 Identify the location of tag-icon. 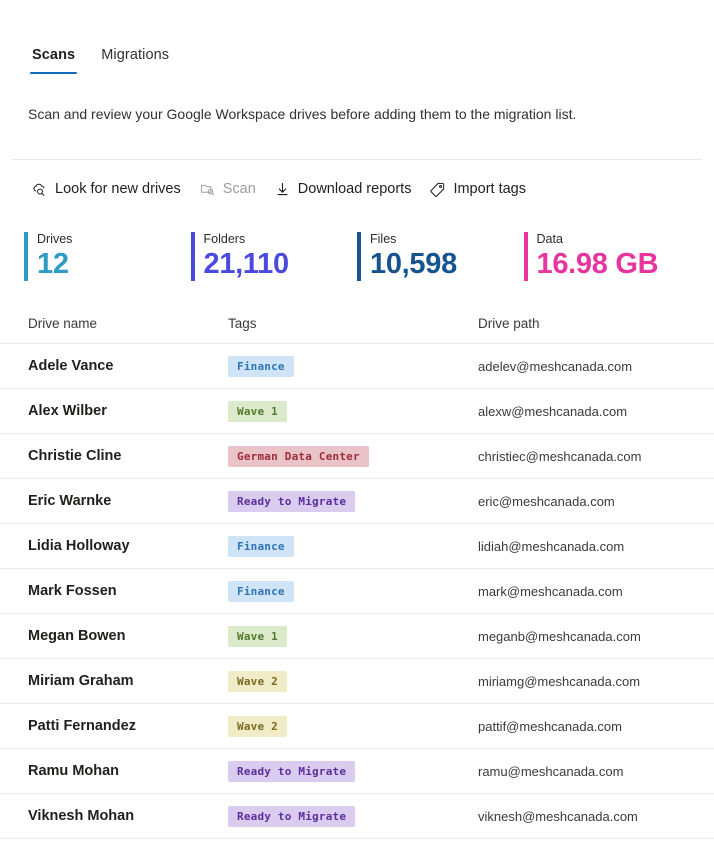
(437, 189).